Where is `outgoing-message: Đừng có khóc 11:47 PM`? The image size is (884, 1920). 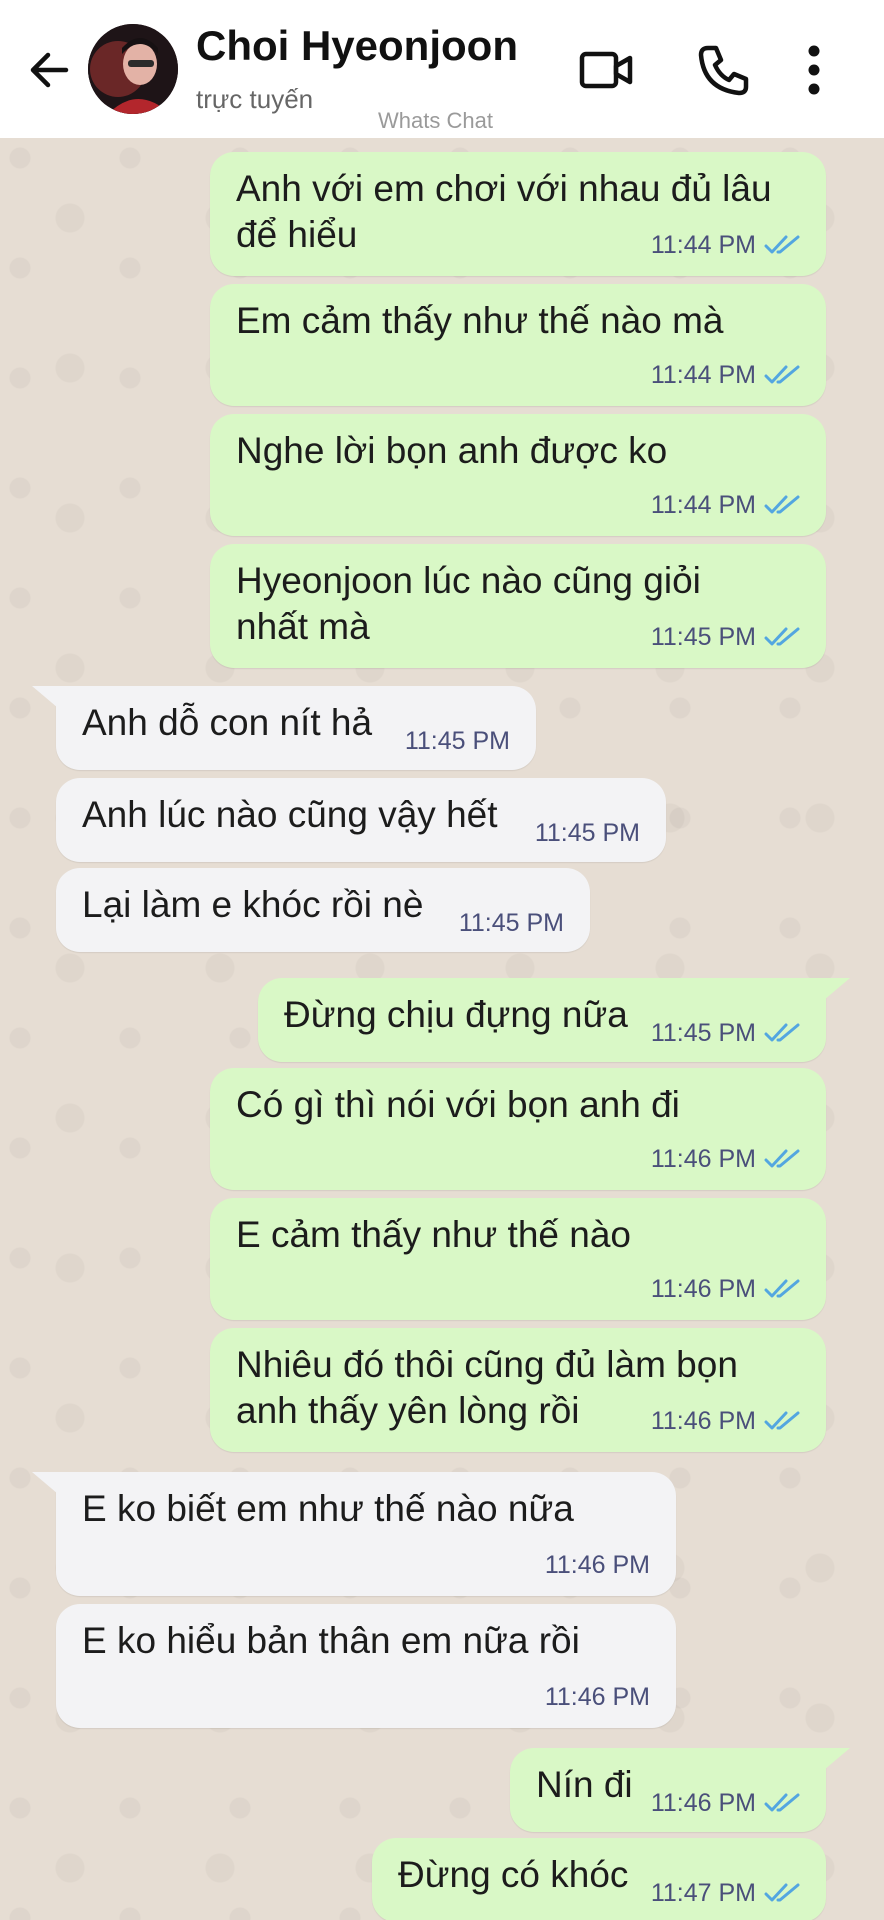
outgoing-message: Đừng có khóc 11:47 PM is located at coordinates (599, 1879).